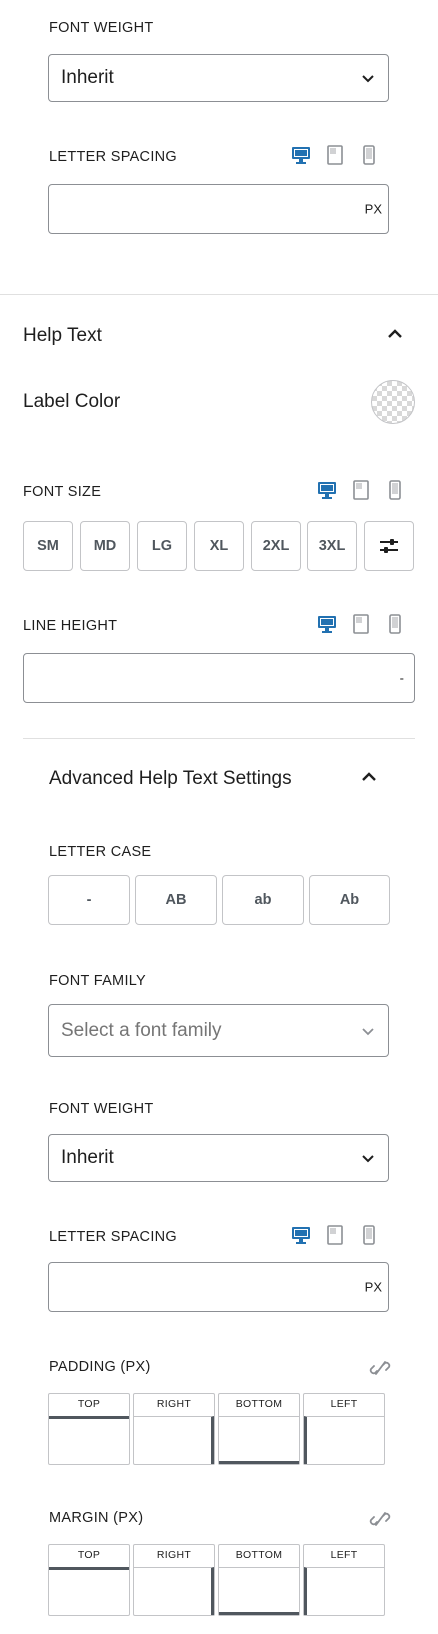 The height and width of the screenshot is (1634, 438). I want to click on letter-case-none-button: -, so click(89, 900).